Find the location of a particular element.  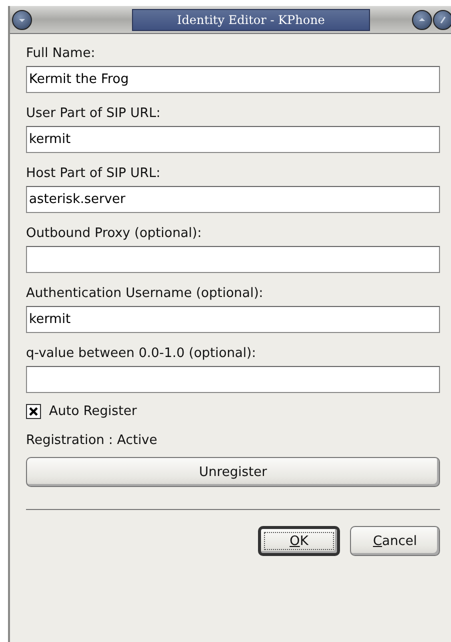

window-title: Identity Editor - KPhone is located at coordinates (251, 19).